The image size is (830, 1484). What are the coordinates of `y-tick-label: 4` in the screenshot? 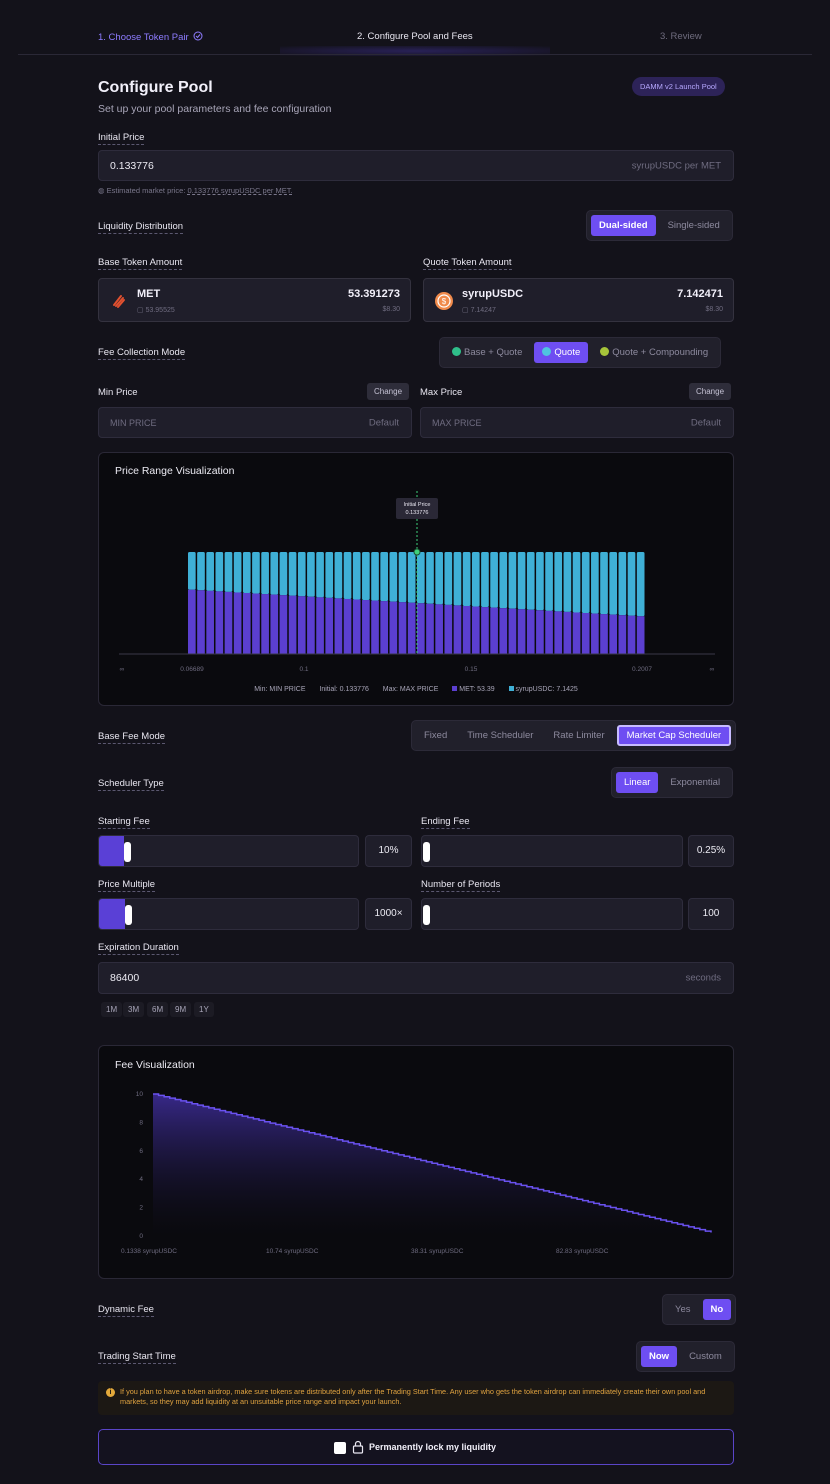 It's located at (141, 1179).